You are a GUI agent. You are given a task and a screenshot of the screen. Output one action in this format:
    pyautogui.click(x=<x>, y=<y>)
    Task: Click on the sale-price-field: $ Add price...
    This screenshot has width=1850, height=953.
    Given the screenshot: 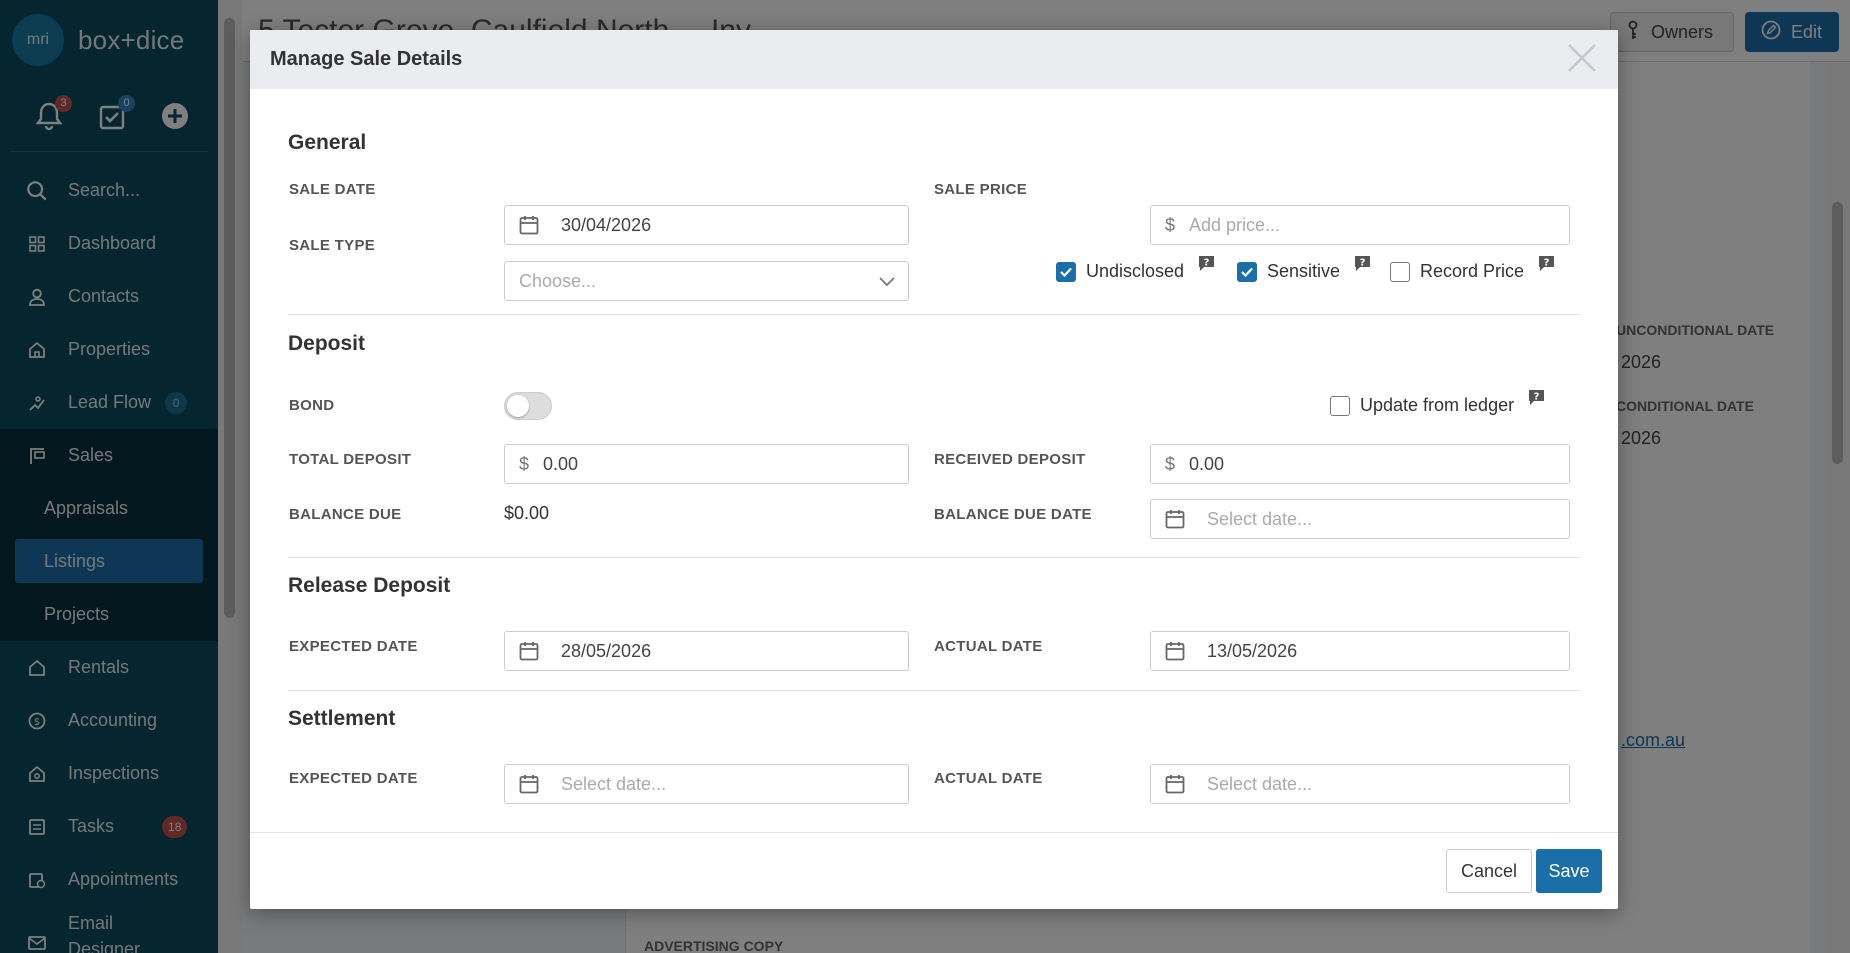 What is the action you would take?
    pyautogui.click(x=1360, y=225)
    